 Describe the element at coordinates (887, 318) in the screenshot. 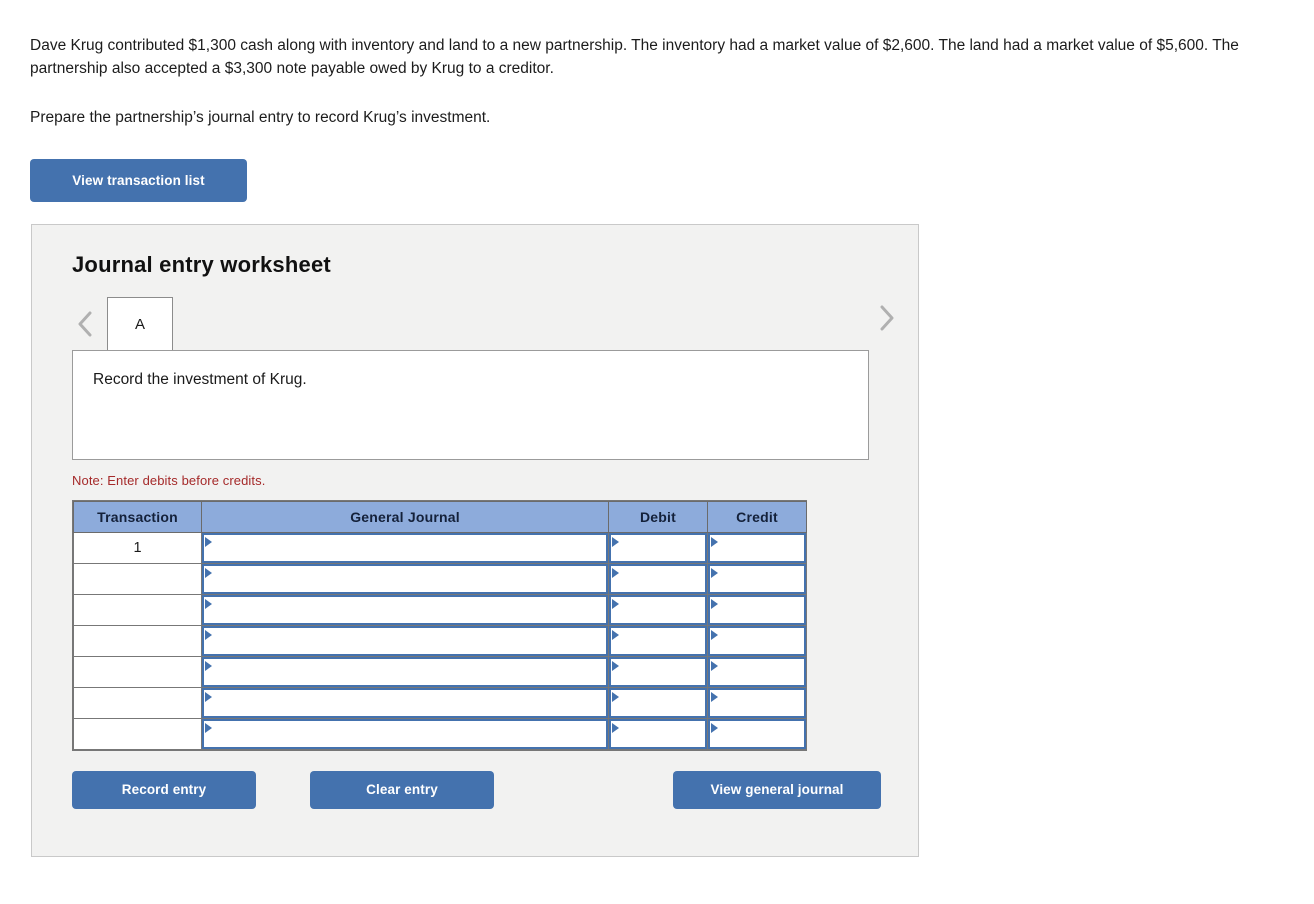

I see `chevron-right-icon` at that location.